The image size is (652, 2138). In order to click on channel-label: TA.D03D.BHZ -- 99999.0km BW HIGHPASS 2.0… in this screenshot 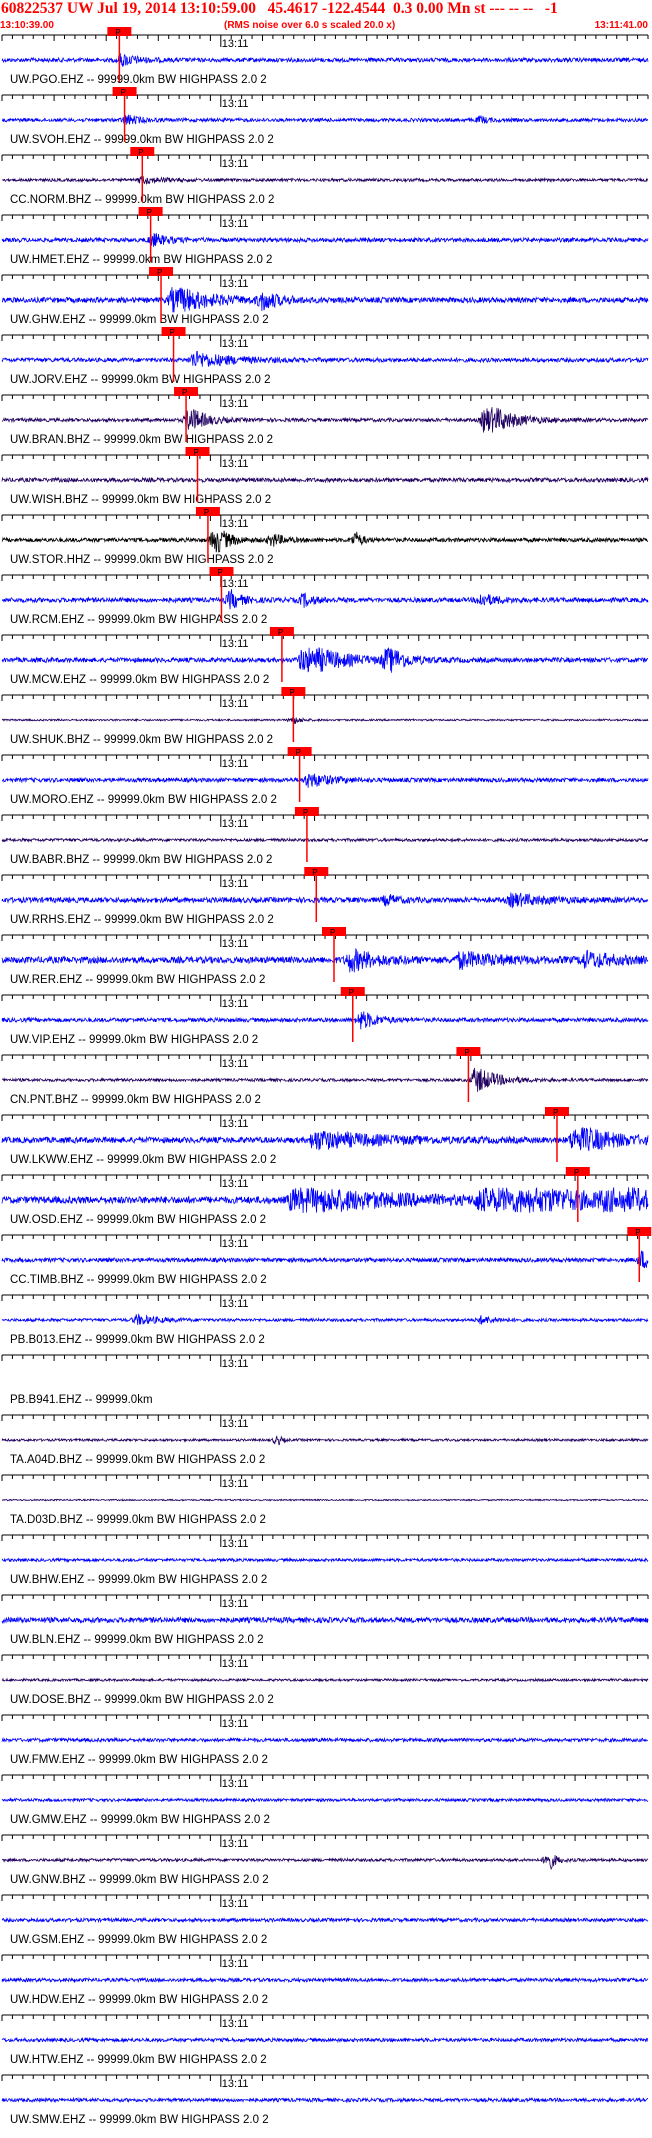, I will do `click(138, 1520)`.